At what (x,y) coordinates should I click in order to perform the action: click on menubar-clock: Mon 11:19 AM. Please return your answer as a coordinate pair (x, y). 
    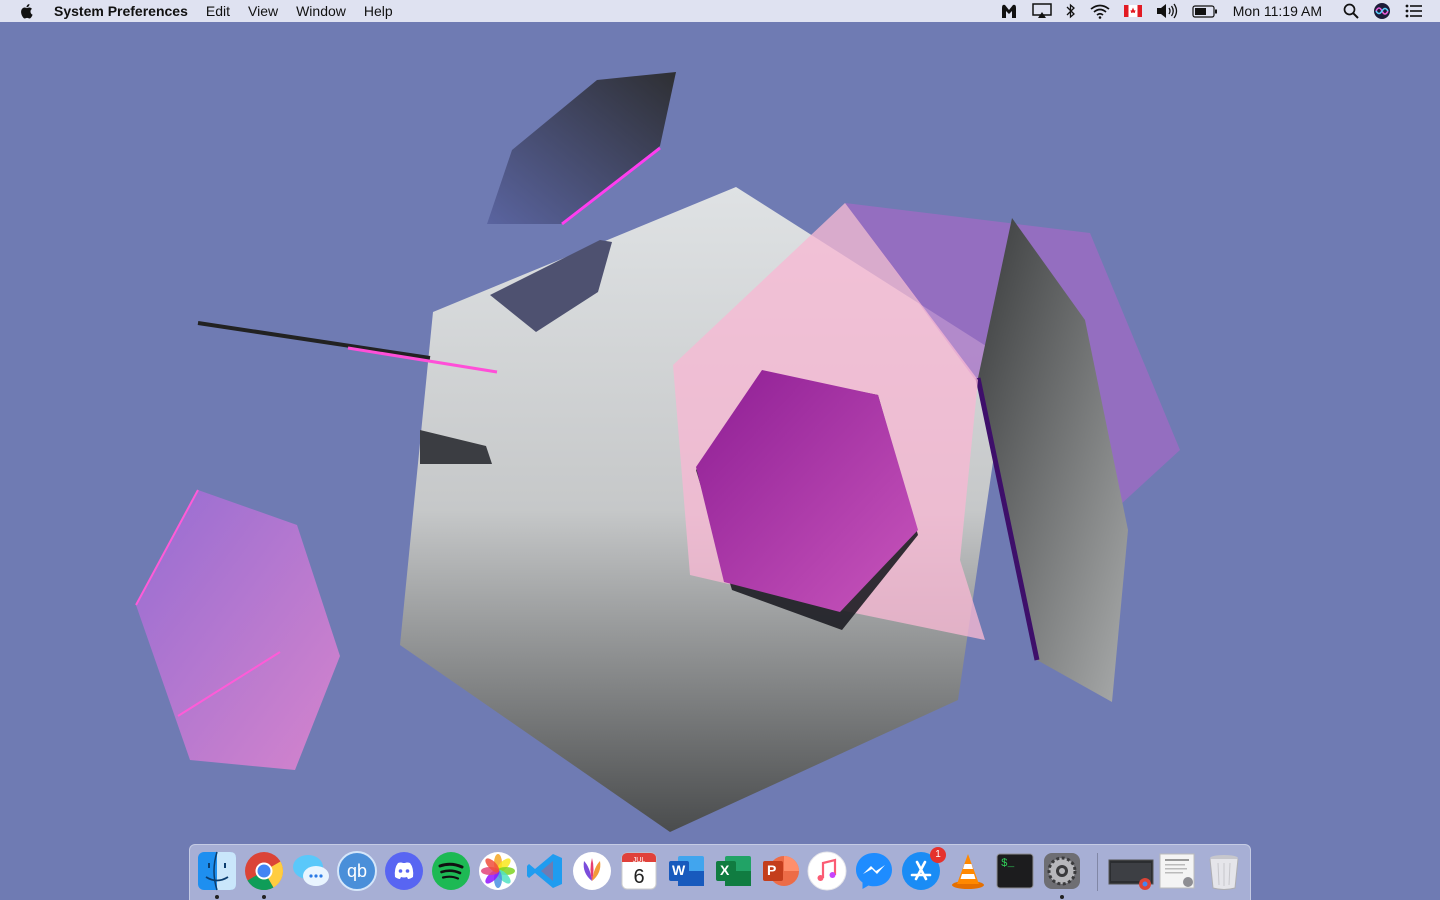
    Looking at the image, I should click on (1277, 11).